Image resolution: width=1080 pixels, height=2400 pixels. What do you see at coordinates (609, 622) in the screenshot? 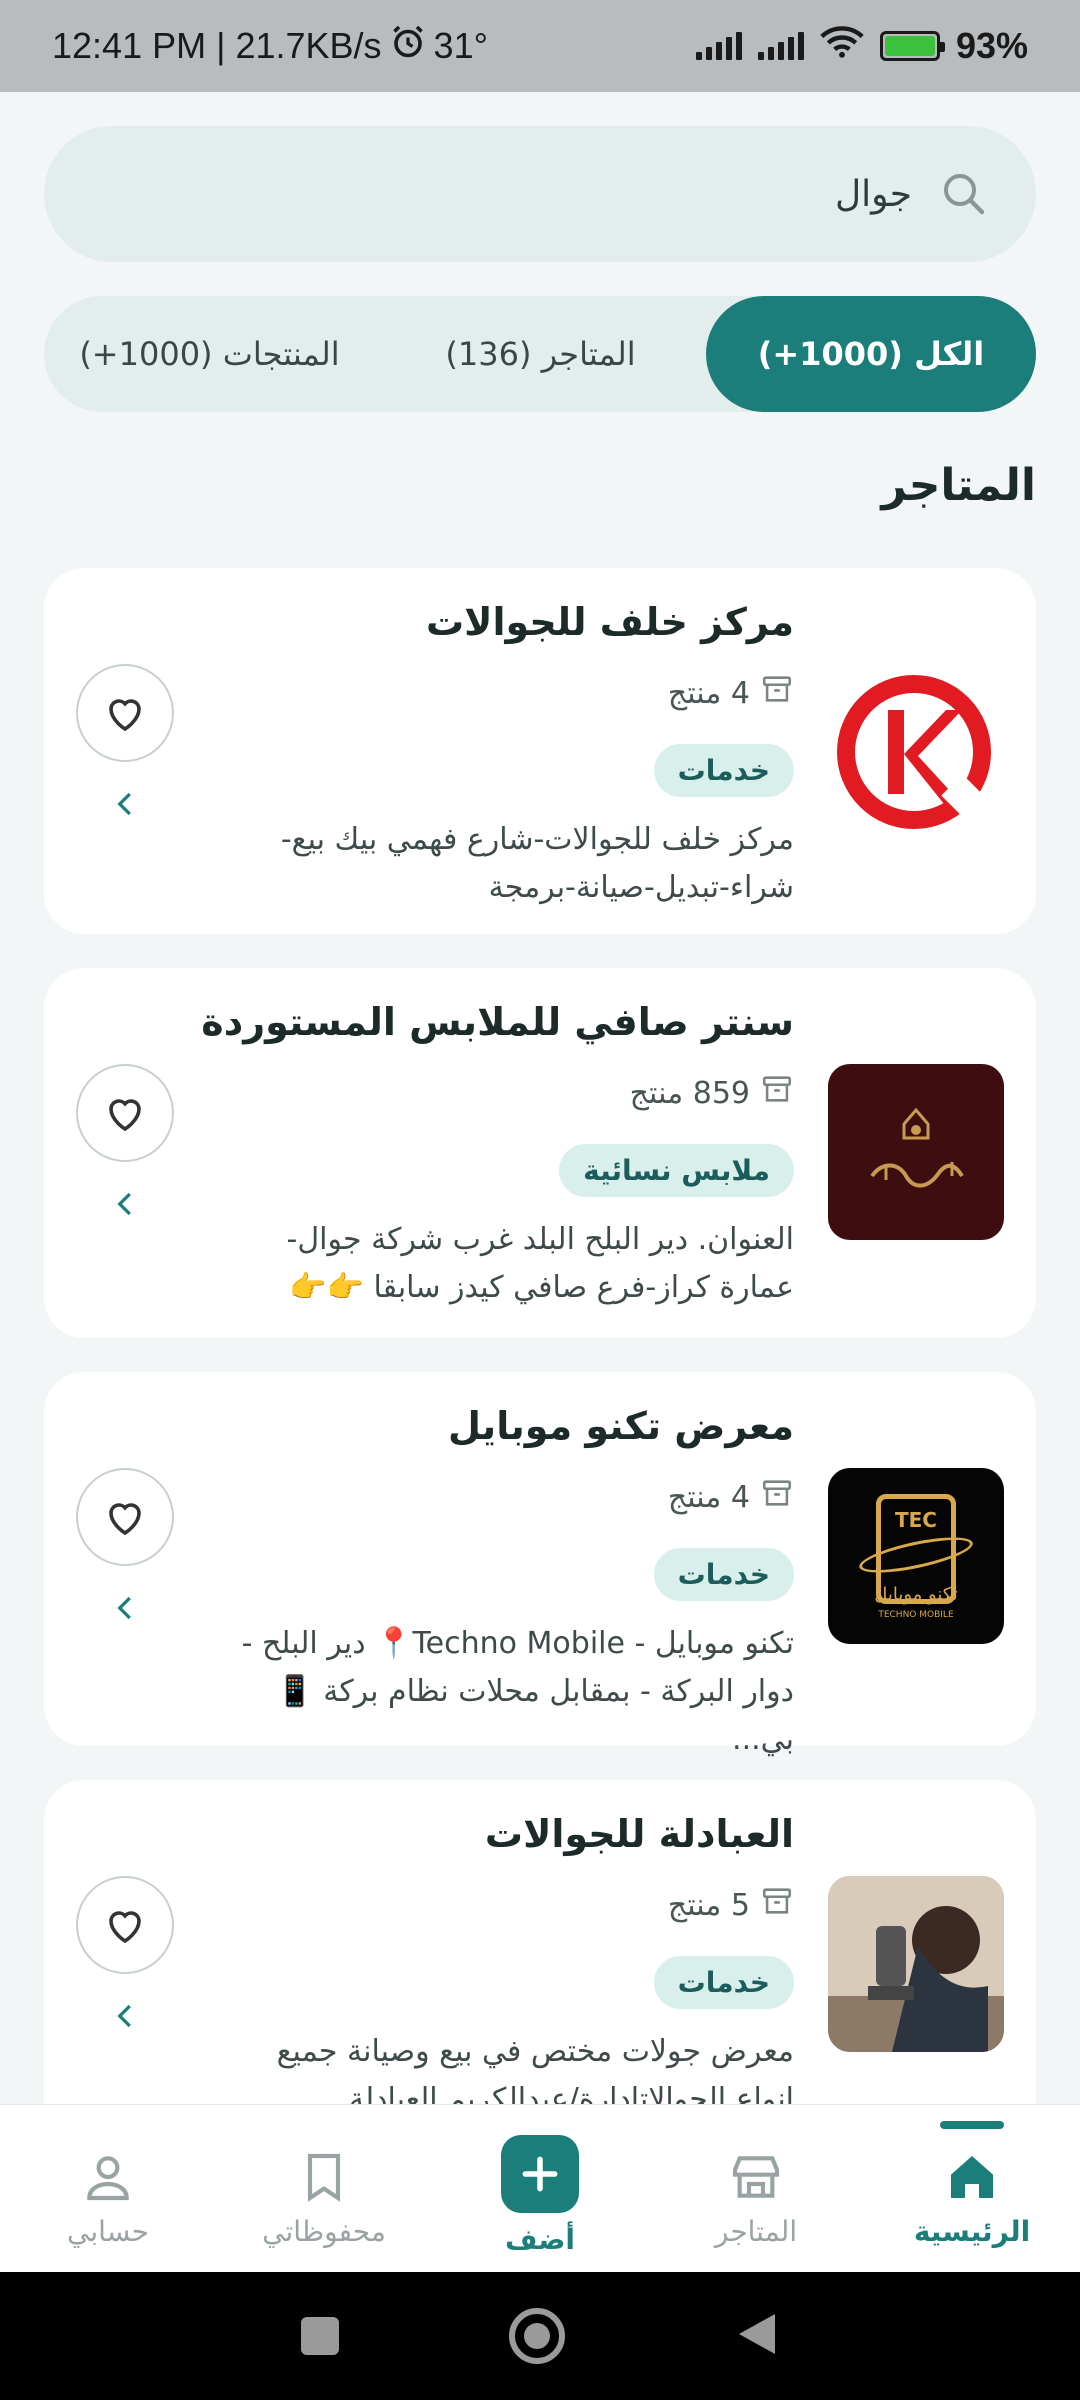
I see `store-name: مركز خلف للجوالات` at bounding box center [609, 622].